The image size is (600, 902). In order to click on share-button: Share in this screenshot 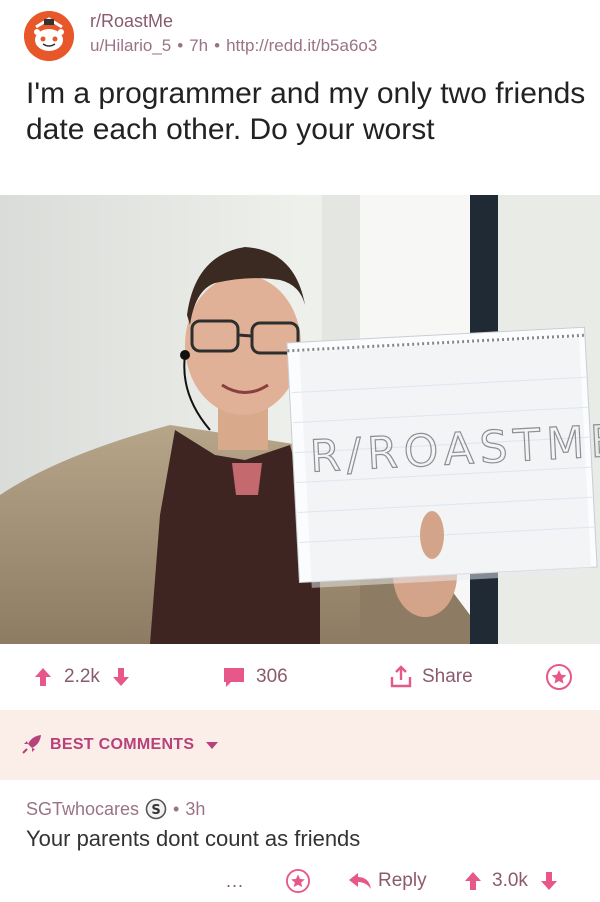, I will do `click(430, 677)`.